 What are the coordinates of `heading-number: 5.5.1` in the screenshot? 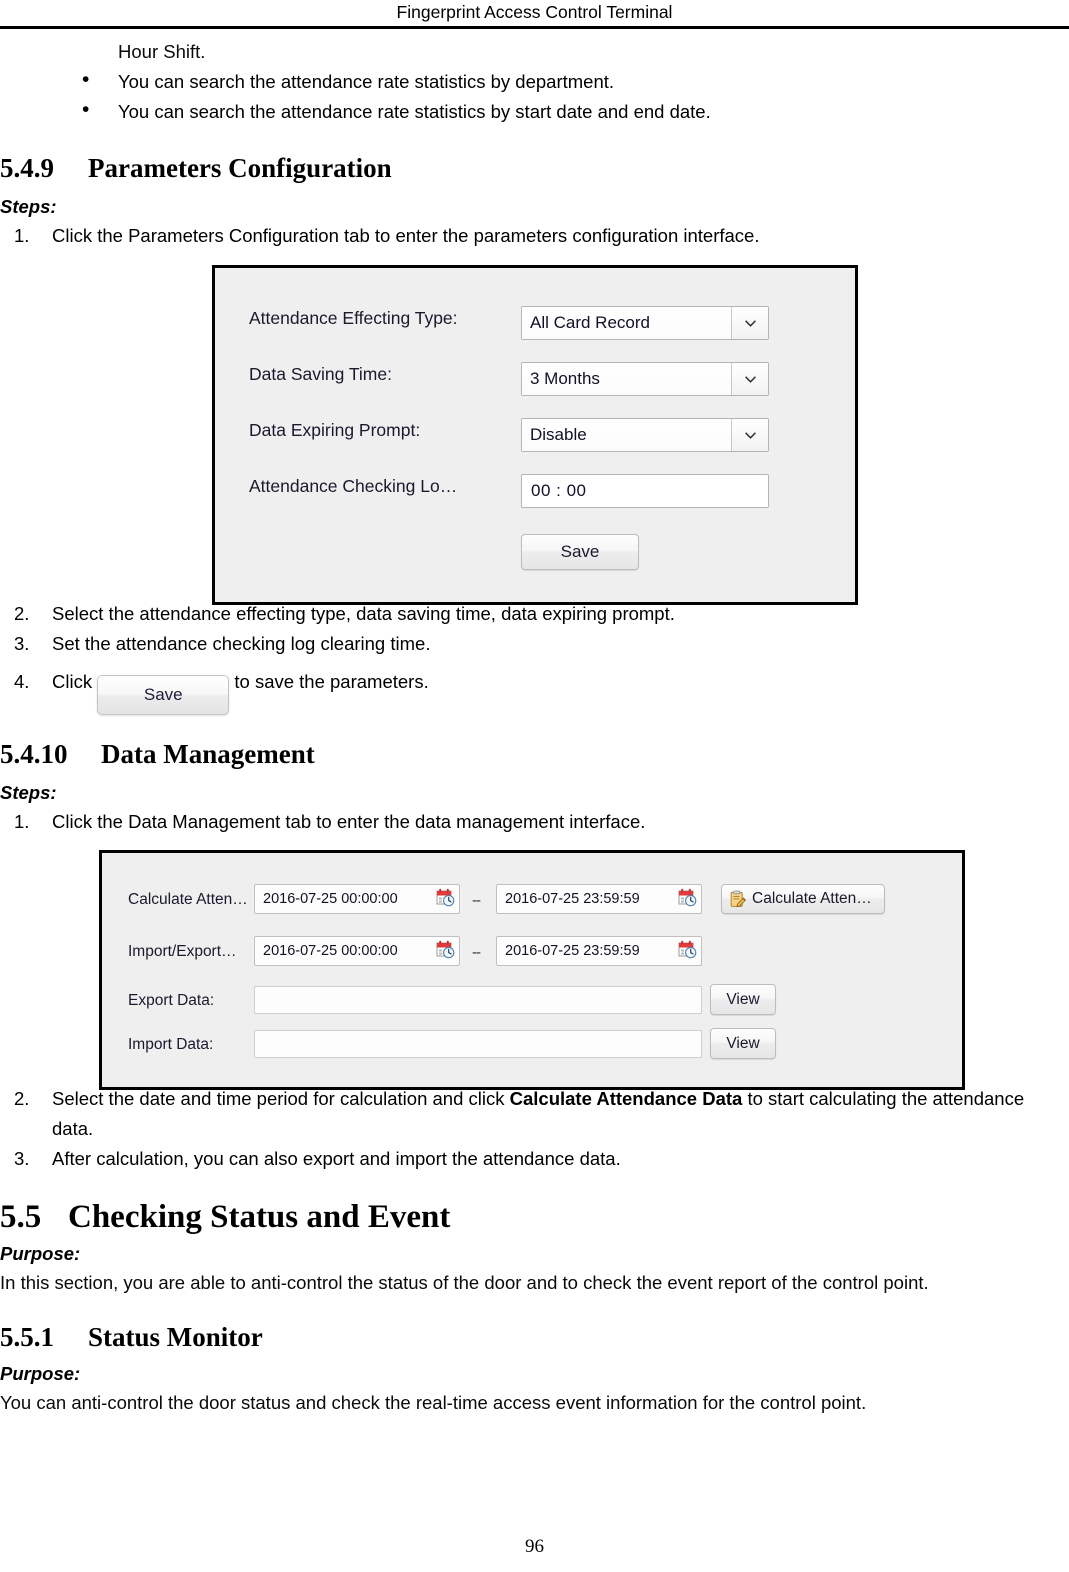 It's located at (27, 1337).